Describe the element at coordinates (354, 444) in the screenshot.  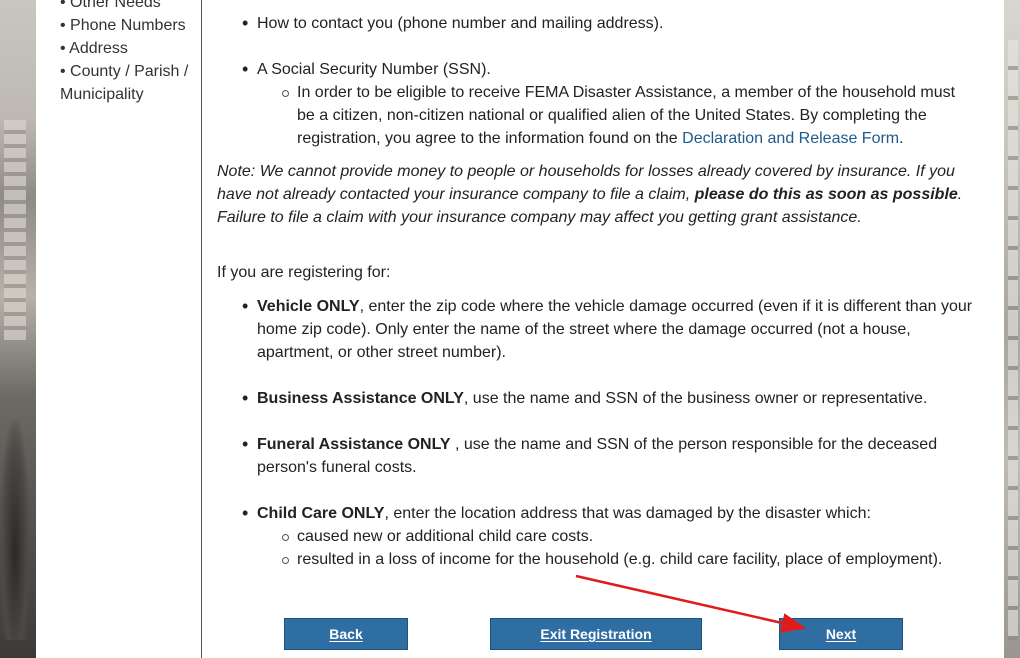
I see `funeral-label: Funeral Assistance ONLY` at that location.